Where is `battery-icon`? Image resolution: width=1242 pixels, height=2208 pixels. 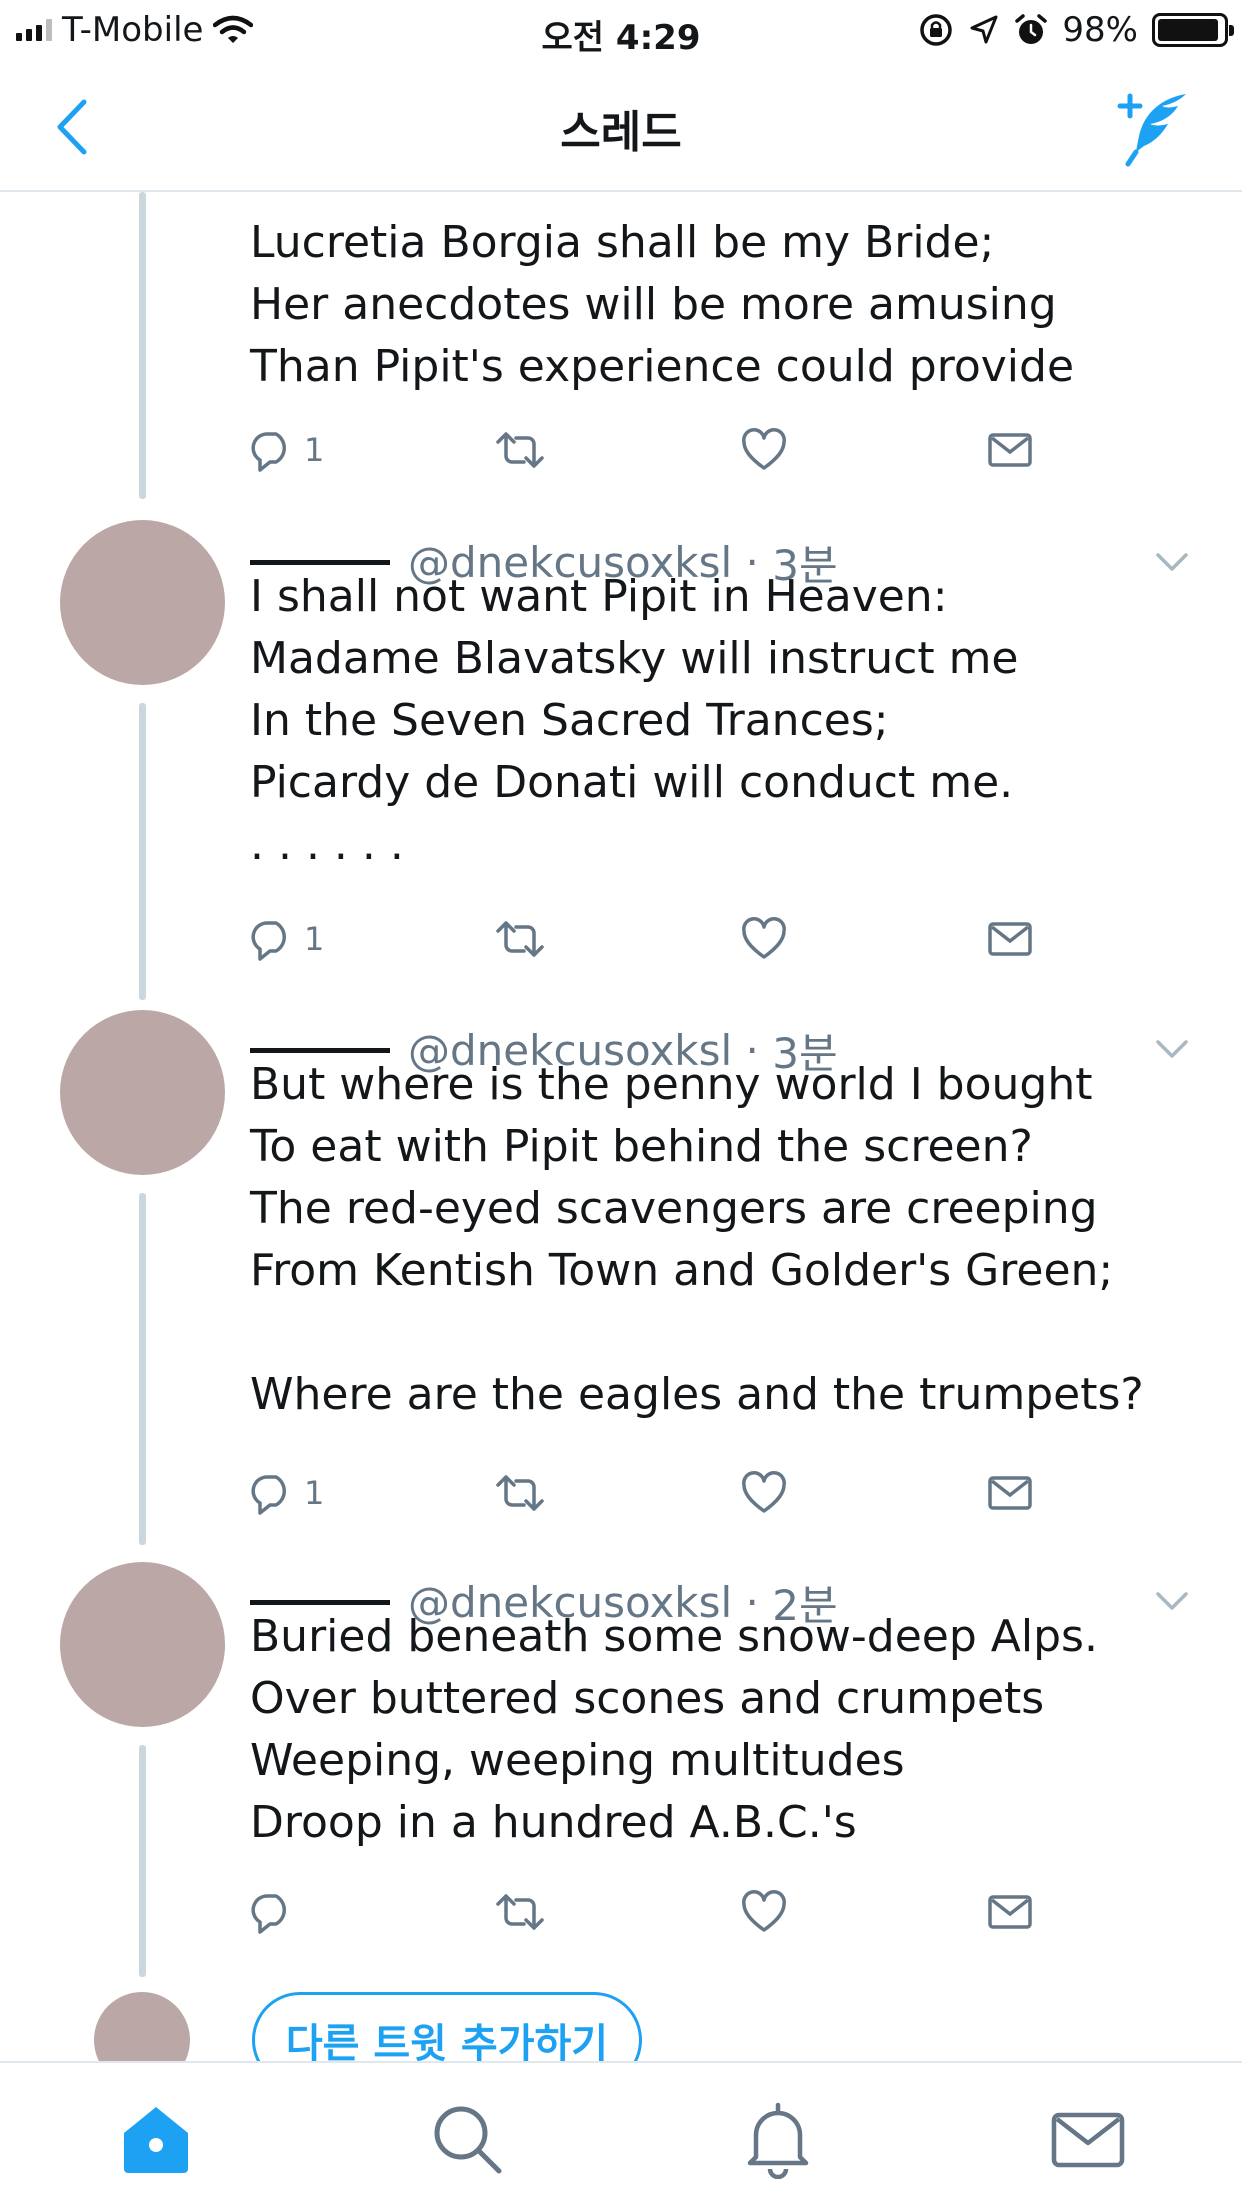
battery-icon is located at coordinates (1193, 30).